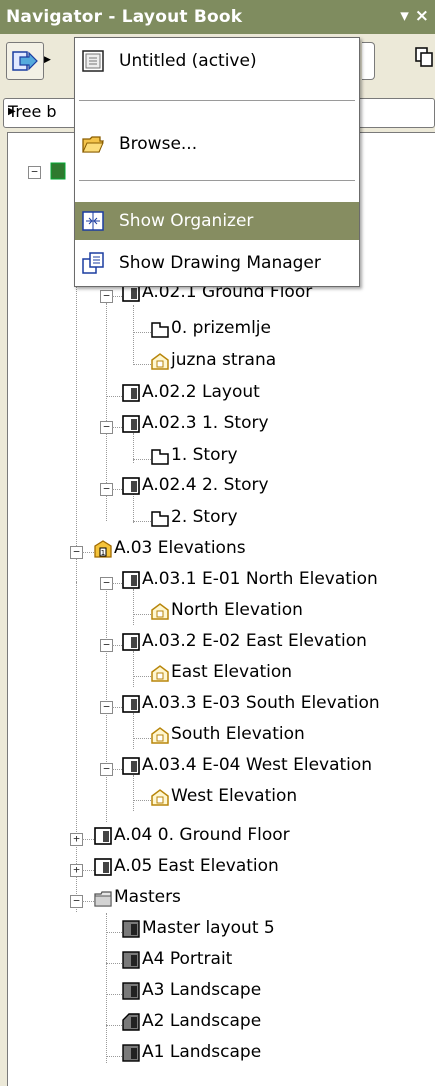 This screenshot has height=1086, width=435. What do you see at coordinates (147, 897) in the screenshot?
I see `node-label: Masters` at bounding box center [147, 897].